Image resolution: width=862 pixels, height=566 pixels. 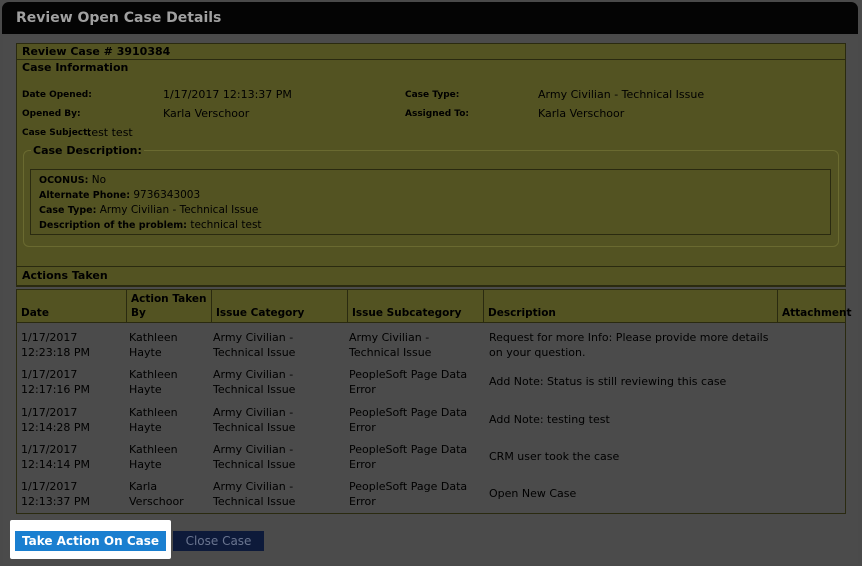 I want to click on close-case-button: Close Case, so click(x=218, y=541).